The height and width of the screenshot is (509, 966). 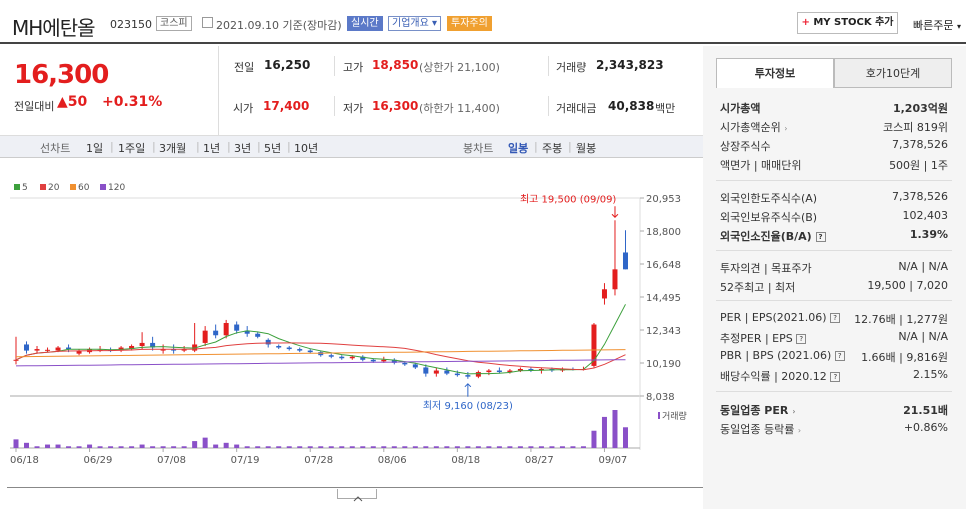 What do you see at coordinates (568, 199) in the screenshot?
I see `high-annotation: 최고 19,500 (09/09)` at bounding box center [568, 199].